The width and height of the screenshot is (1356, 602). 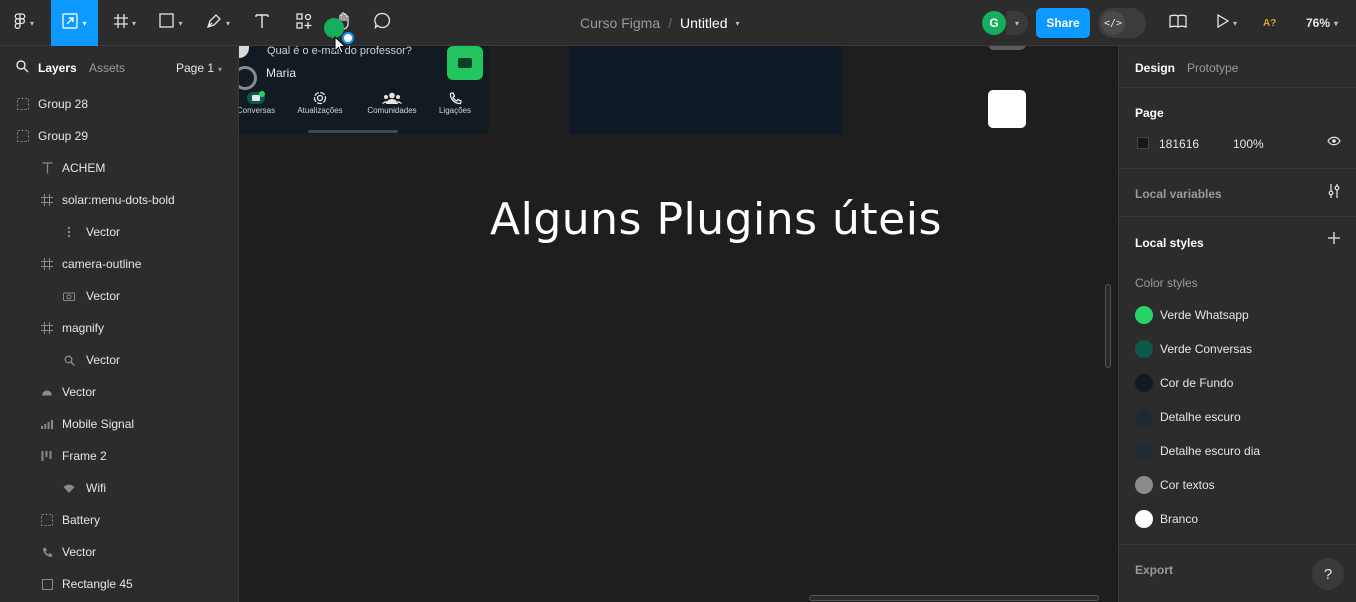 I want to click on pen-tool-button: ▾, so click(x=218, y=23).